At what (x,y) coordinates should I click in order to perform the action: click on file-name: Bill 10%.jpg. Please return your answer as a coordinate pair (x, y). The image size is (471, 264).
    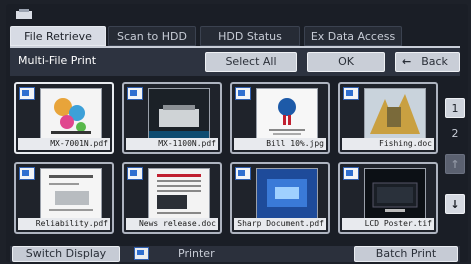
    Looking at the image, I should click on (280, 144).